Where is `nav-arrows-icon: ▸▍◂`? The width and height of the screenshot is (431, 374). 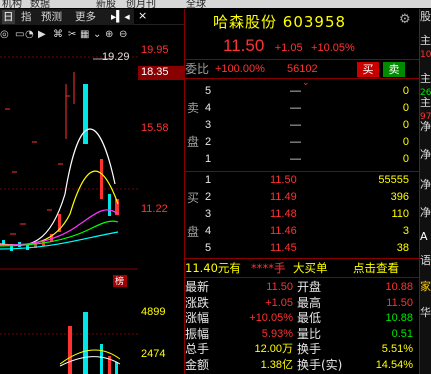
nav-arrows-icon: ▸▍◂ is located at coordinates (120, 17).